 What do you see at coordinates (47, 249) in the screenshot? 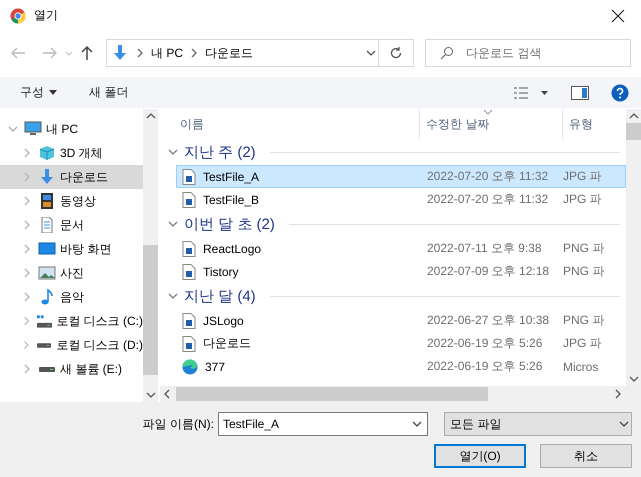
I see `desktop-icon` at bounding box center [47, 249].